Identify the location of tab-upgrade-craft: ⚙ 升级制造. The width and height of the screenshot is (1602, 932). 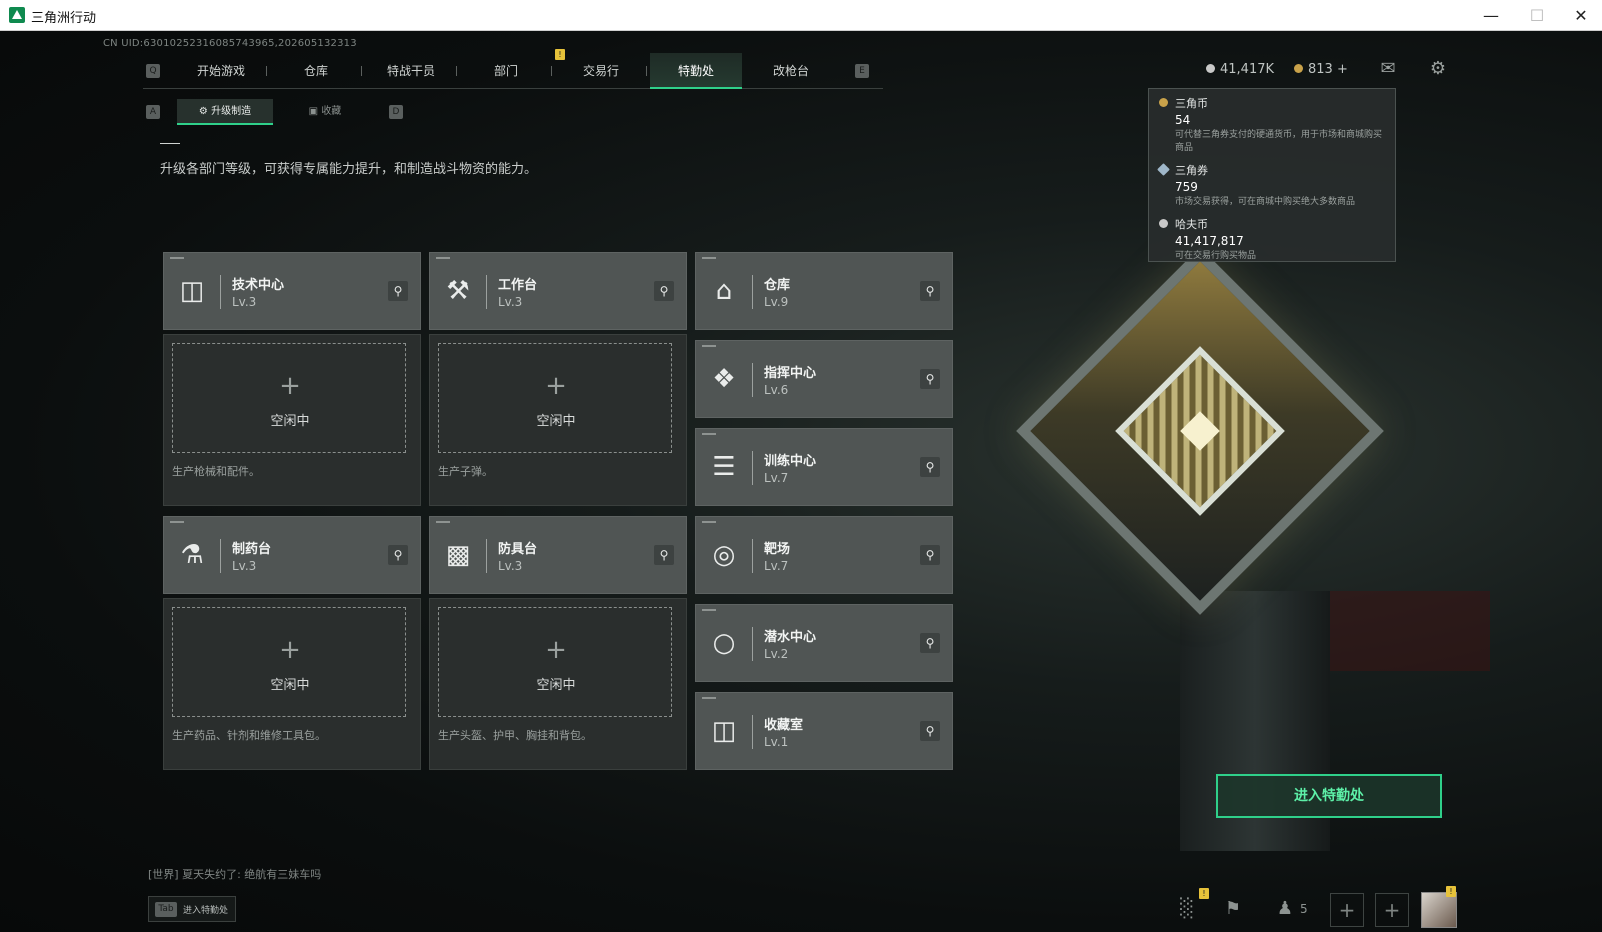
(225, 112).